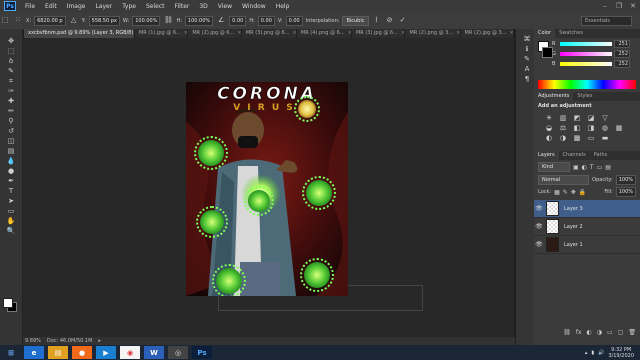  I want to click on pen-icon: ✒, so click(11, 181).